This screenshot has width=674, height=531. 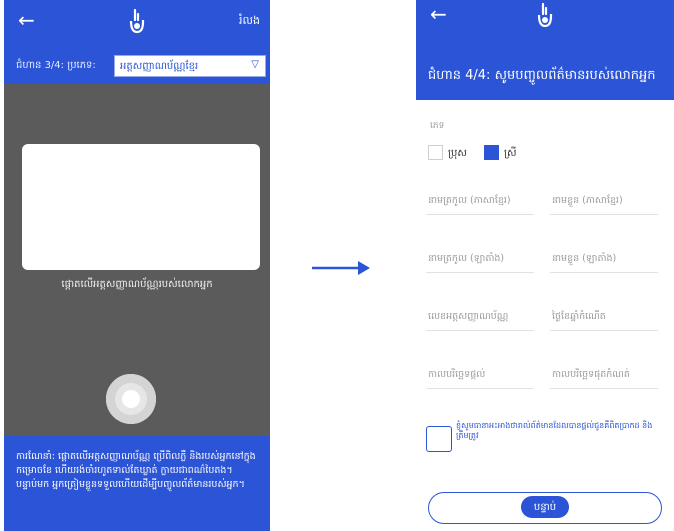 I want to click on field-placeholder: កាលបរិច្ឆេទផ្តល់, so click(x=457, y=374).